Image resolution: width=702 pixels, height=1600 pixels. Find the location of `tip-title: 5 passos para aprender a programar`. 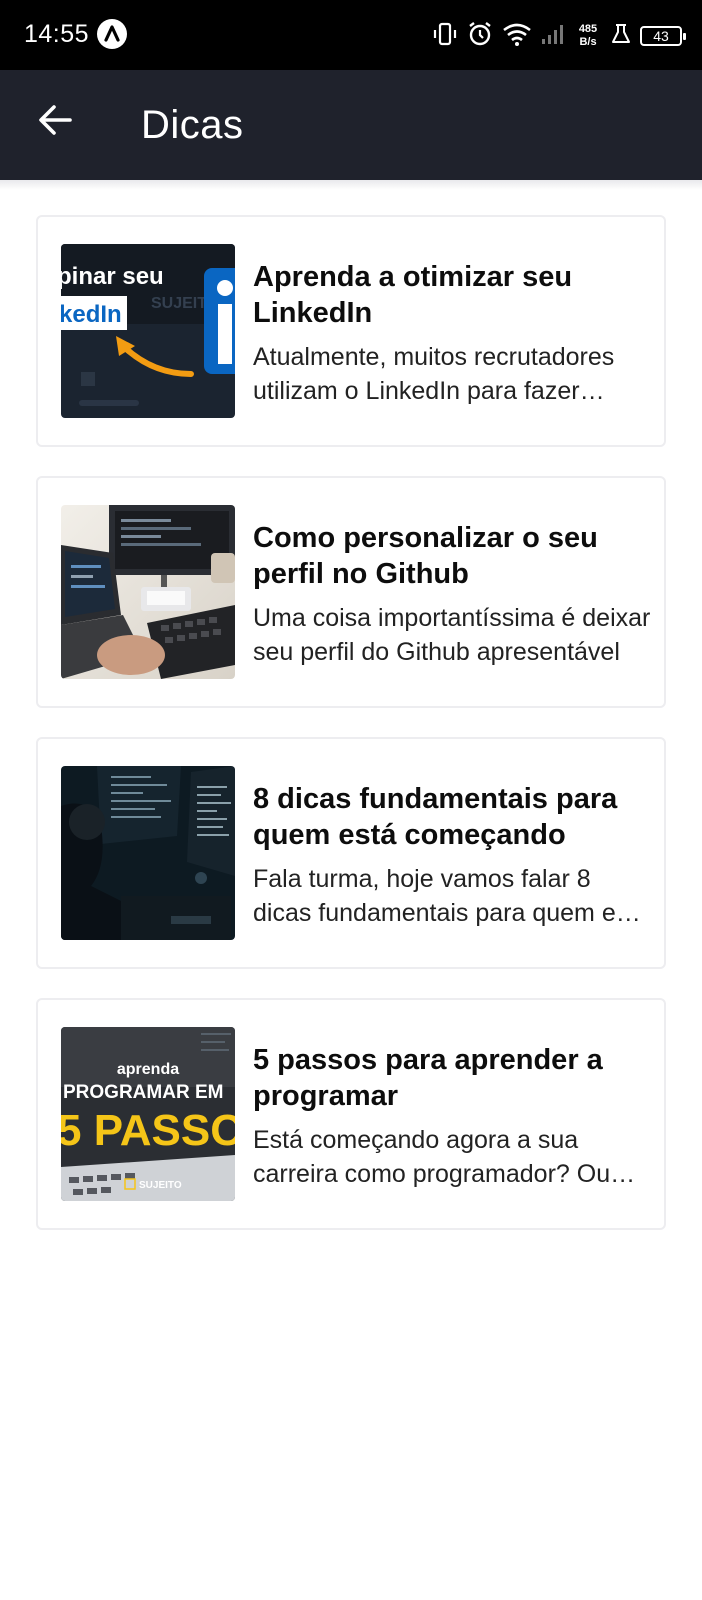

tip-title: 5 passos para aprender a programar is located at coordinates (428, 1078).